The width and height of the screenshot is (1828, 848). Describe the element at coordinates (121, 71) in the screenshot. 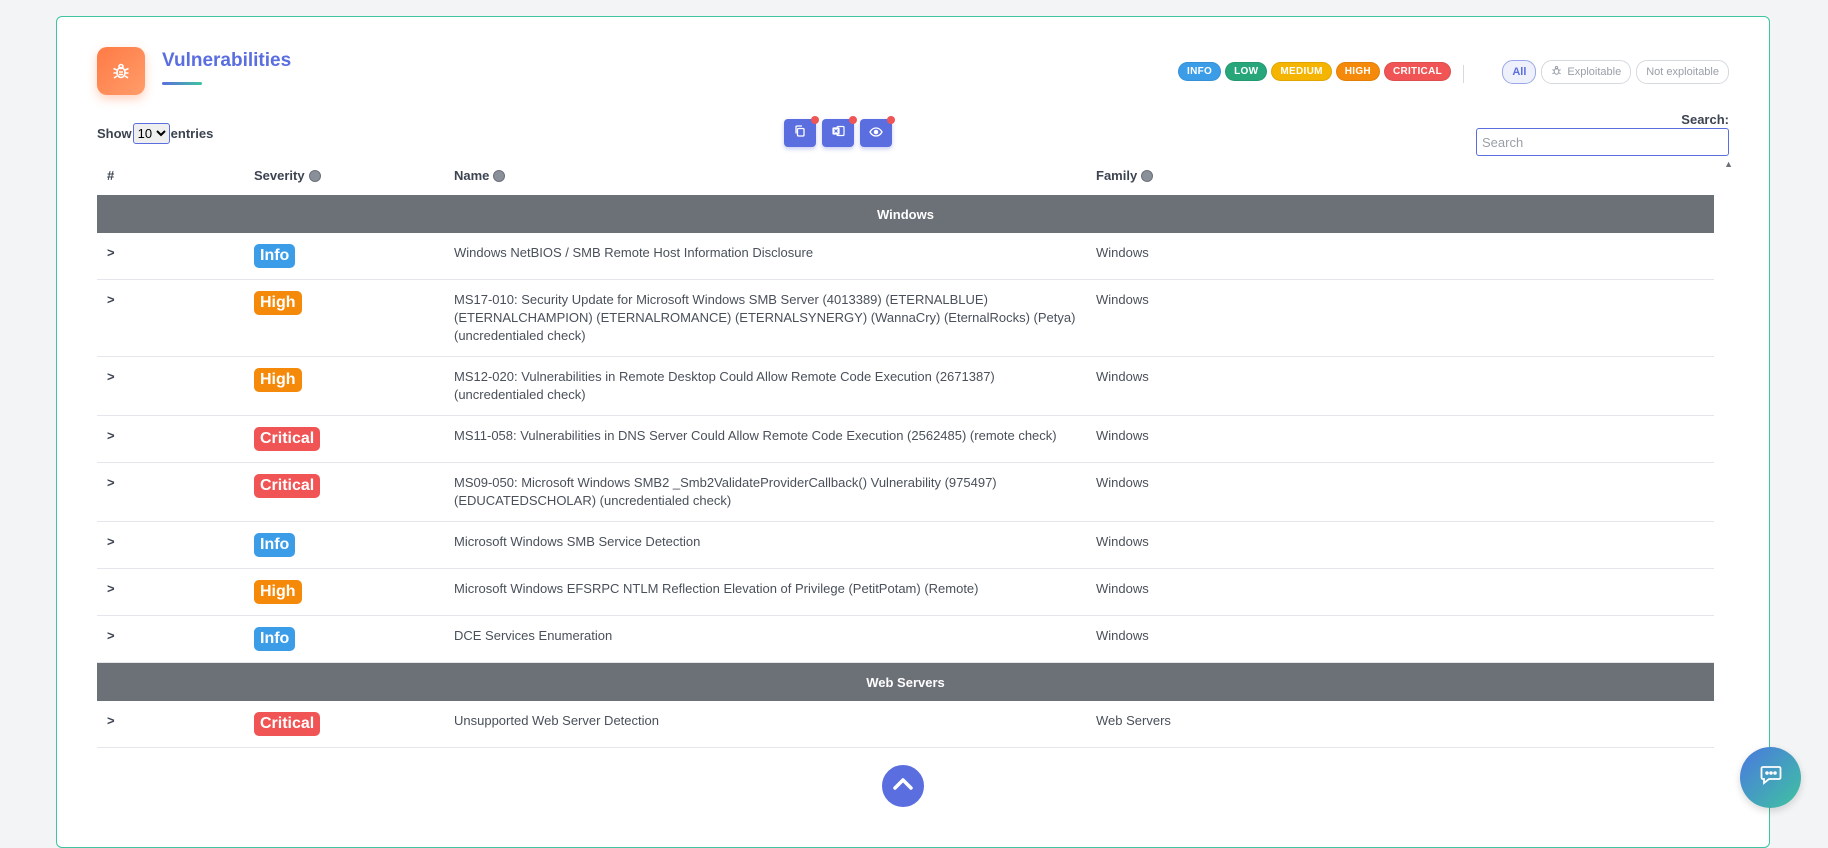

I see `bug-icon` at that location.